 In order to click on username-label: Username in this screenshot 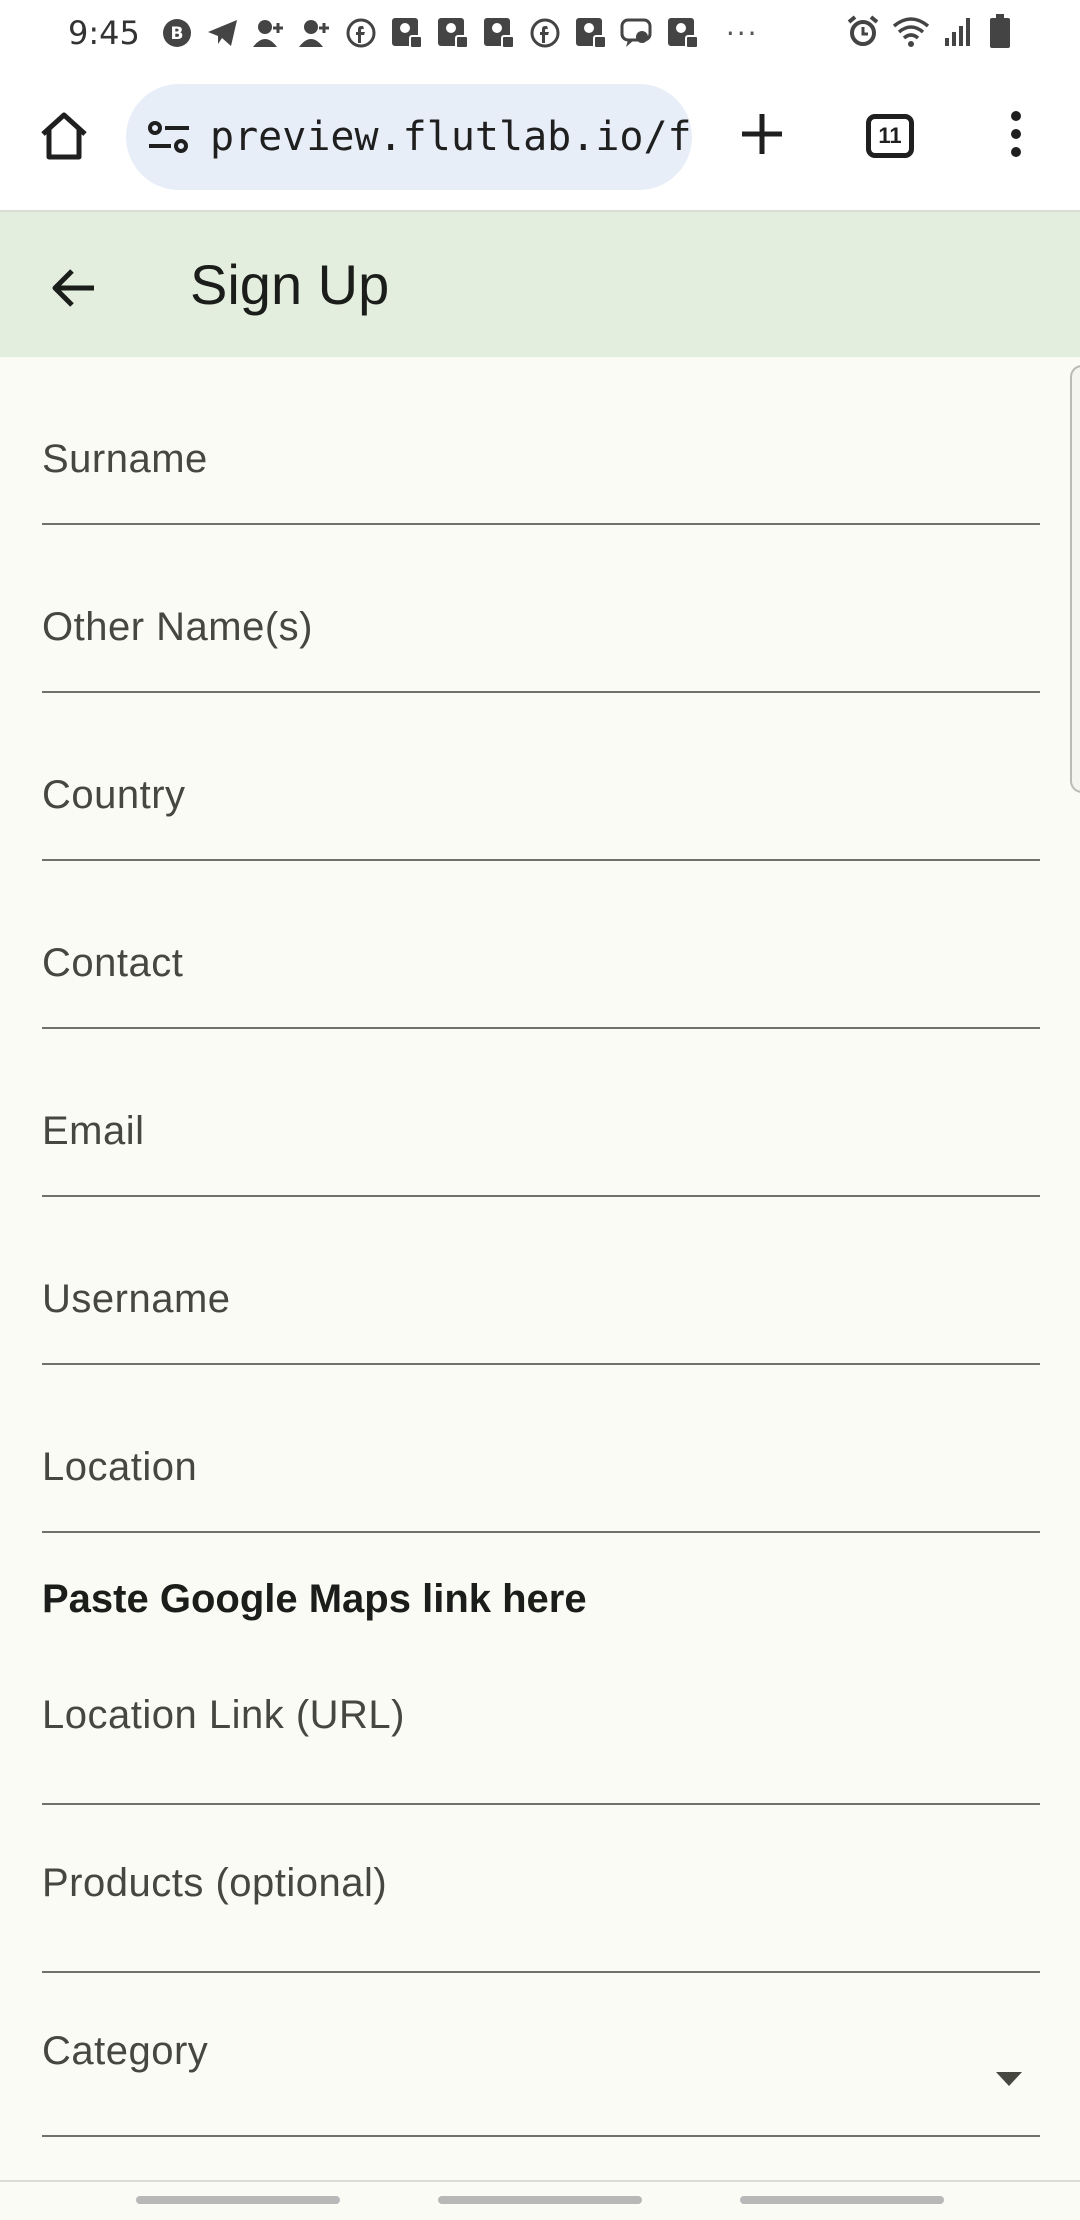, I will do `click(136, 1299)`.